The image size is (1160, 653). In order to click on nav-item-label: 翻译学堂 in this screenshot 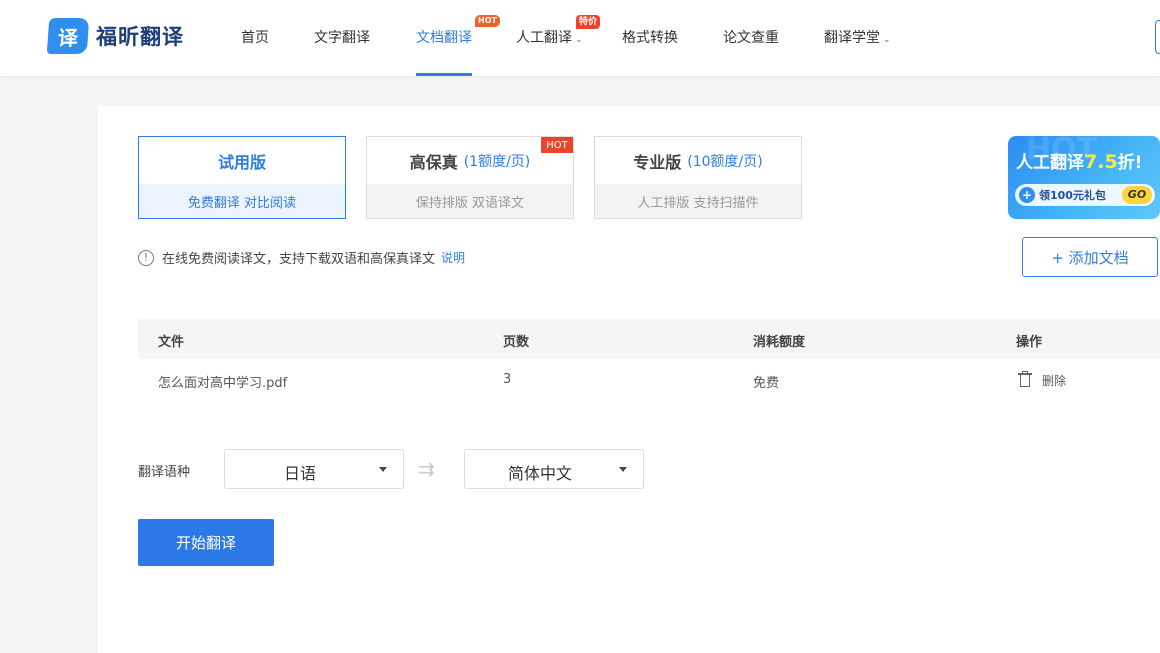, I will do `click(852, 38)`.